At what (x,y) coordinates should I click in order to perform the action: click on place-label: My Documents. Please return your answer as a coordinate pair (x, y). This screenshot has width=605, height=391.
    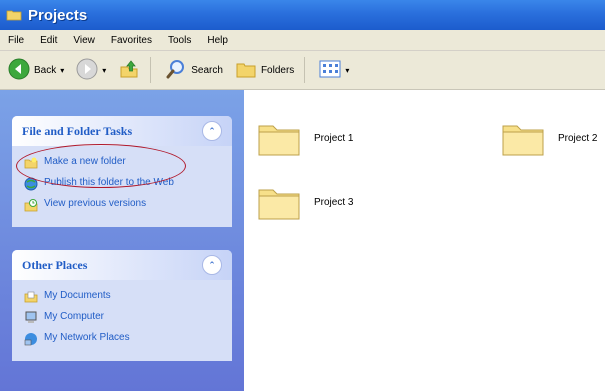
    Looking at the image, I should click on (77, 295).